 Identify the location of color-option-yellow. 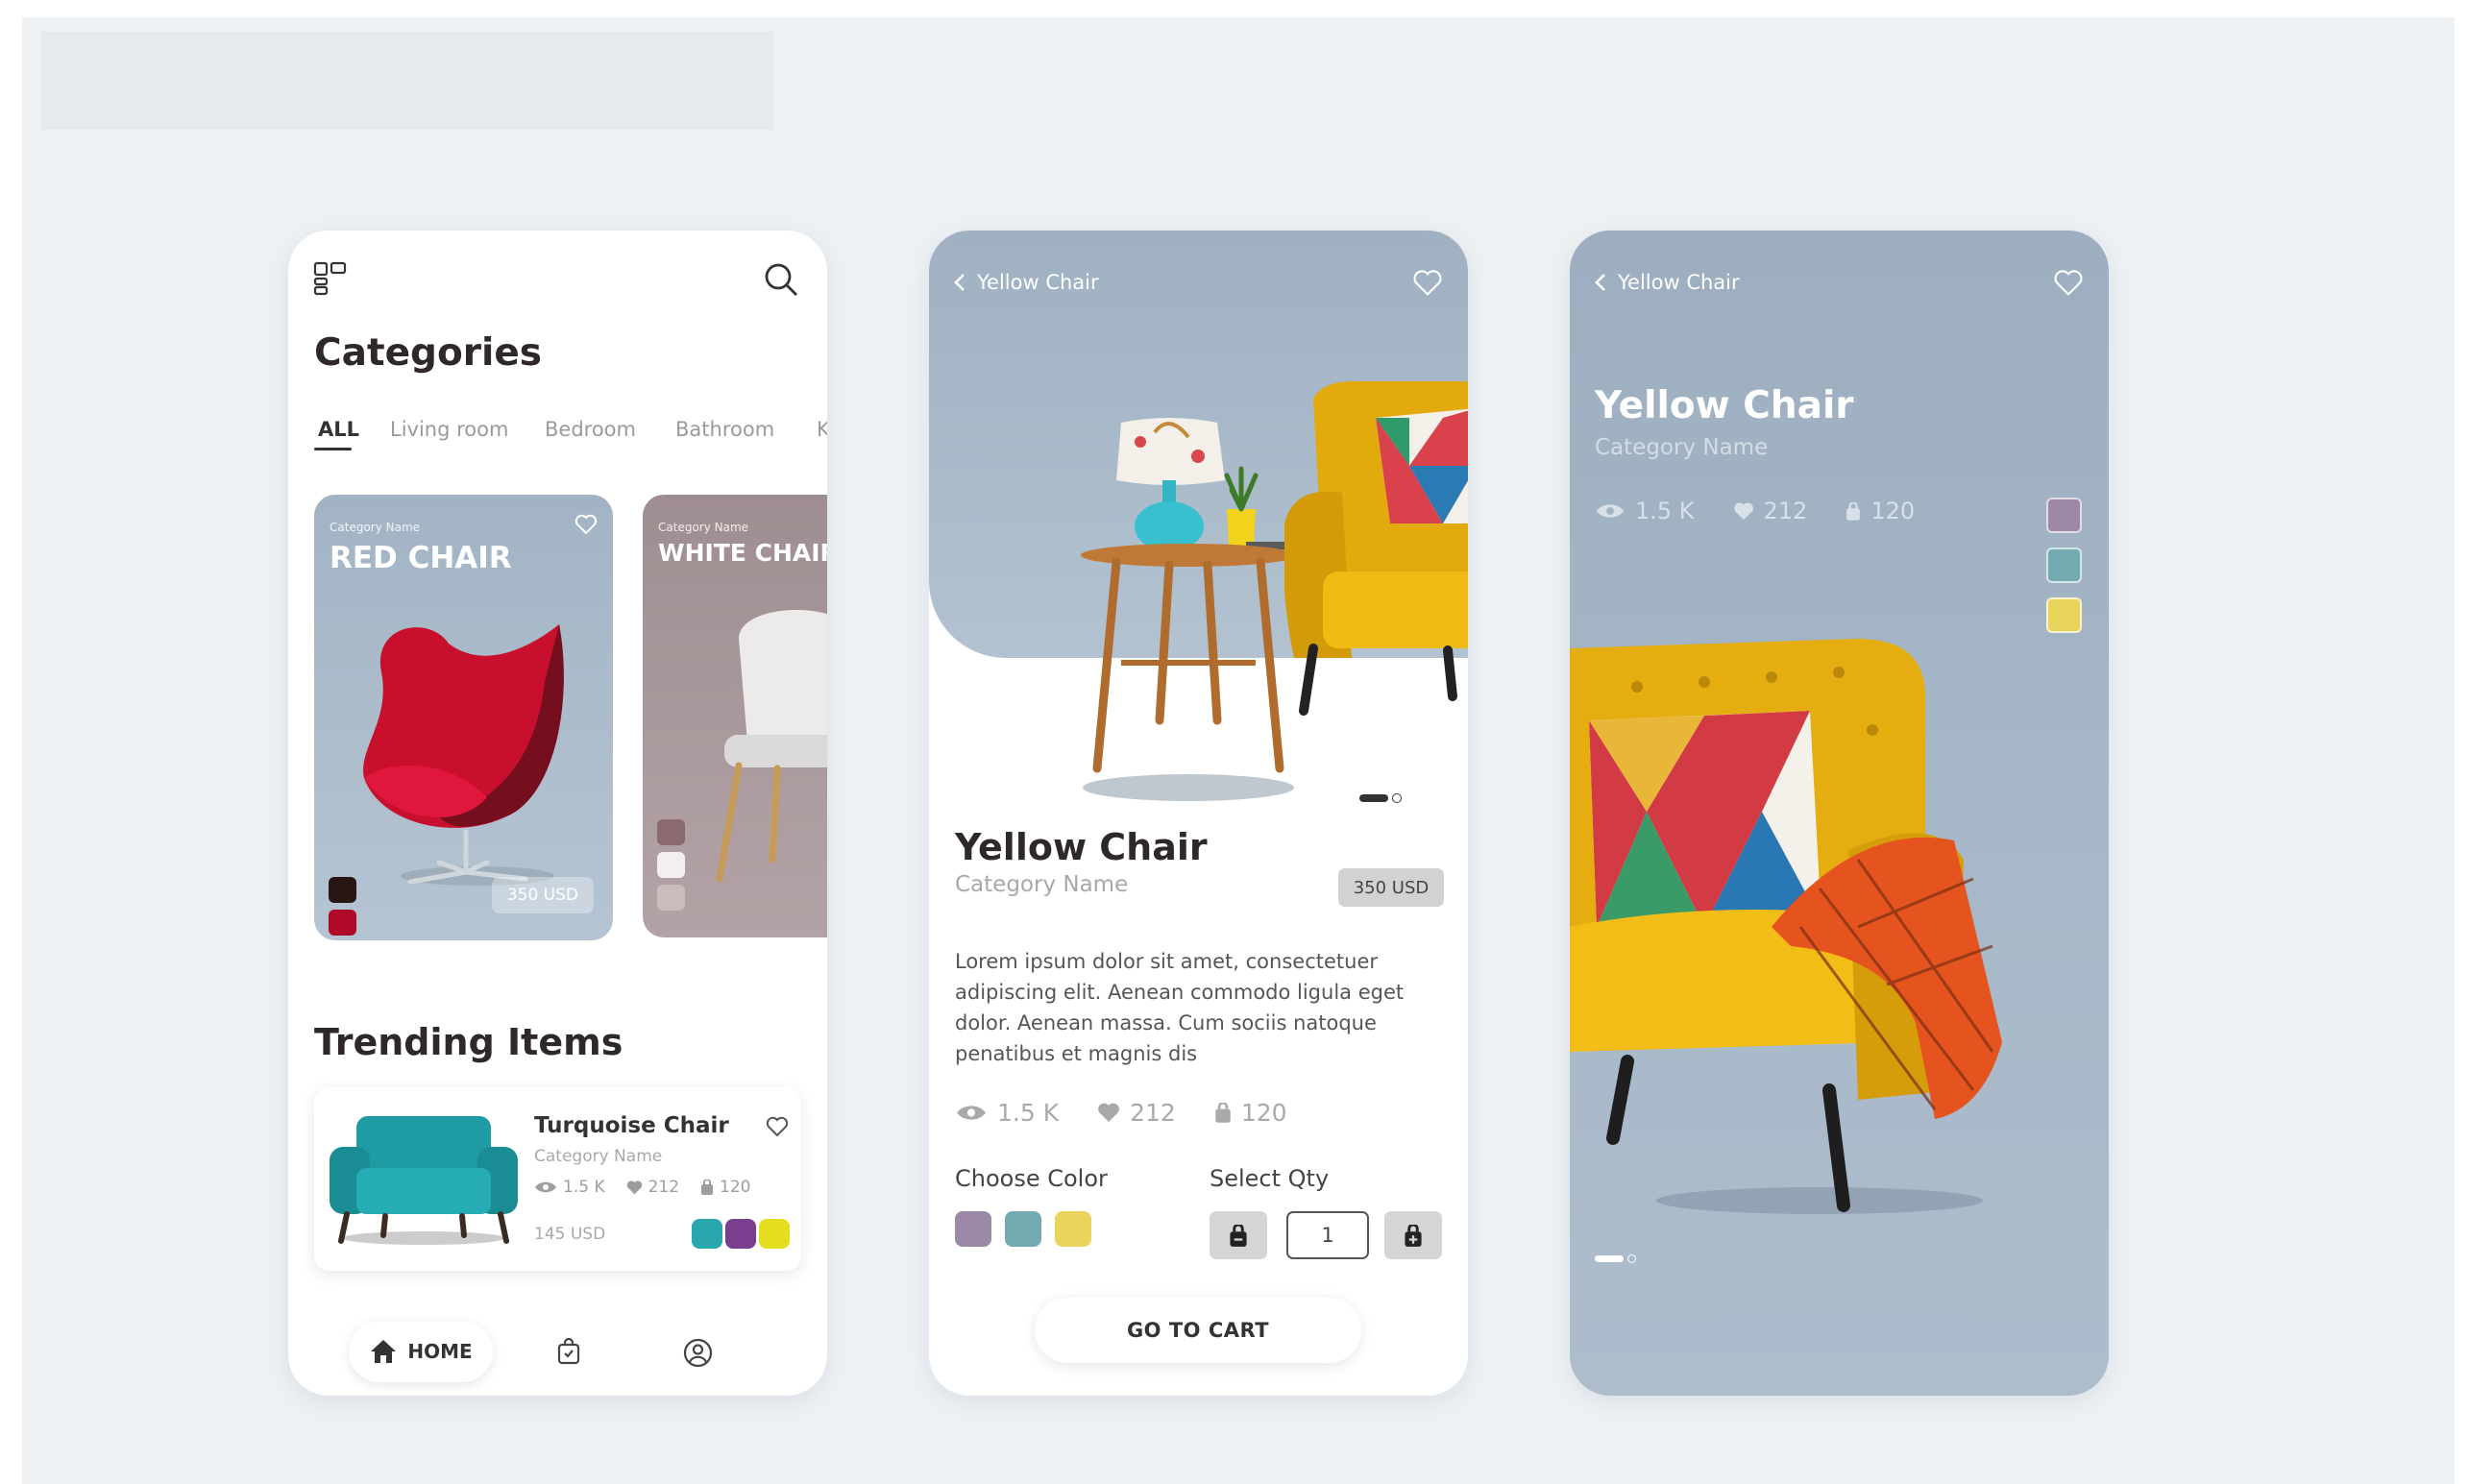
(1073, 1229).